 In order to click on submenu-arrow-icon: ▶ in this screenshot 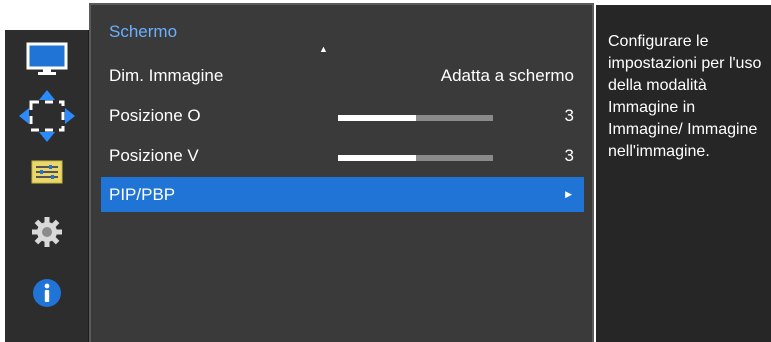, I will do `click(568, 194)`.